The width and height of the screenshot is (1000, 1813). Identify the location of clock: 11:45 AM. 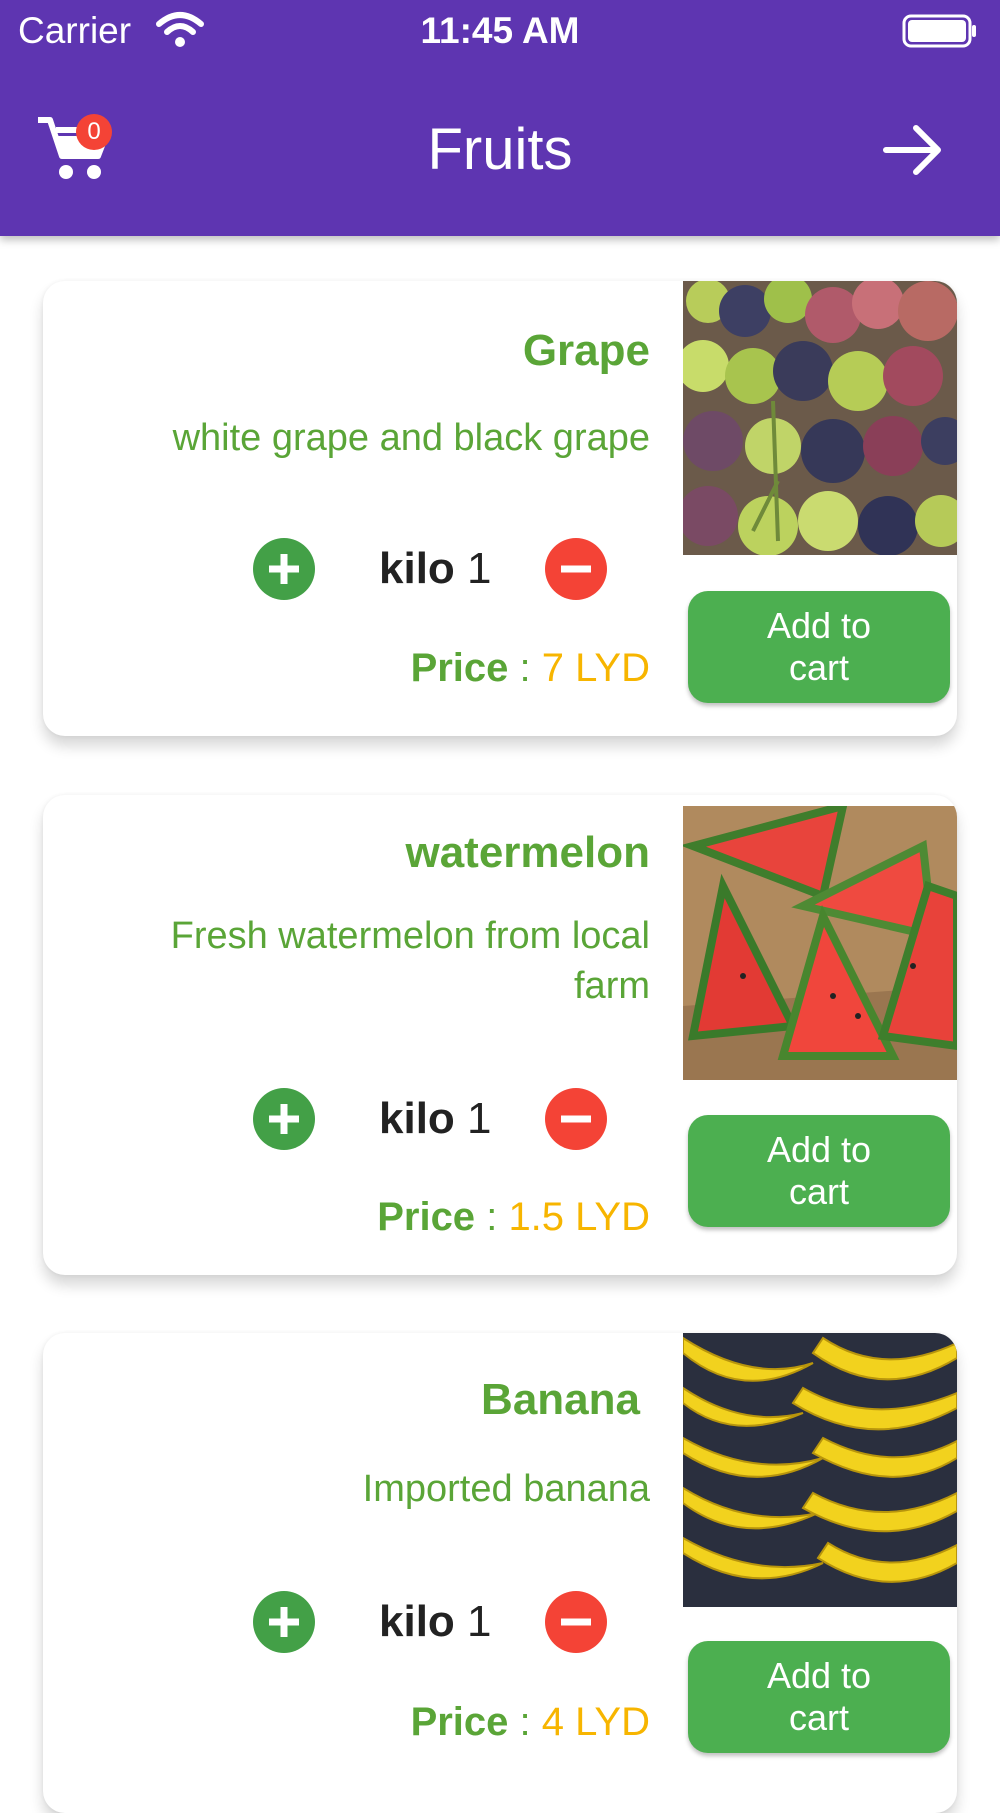
(500, 30).